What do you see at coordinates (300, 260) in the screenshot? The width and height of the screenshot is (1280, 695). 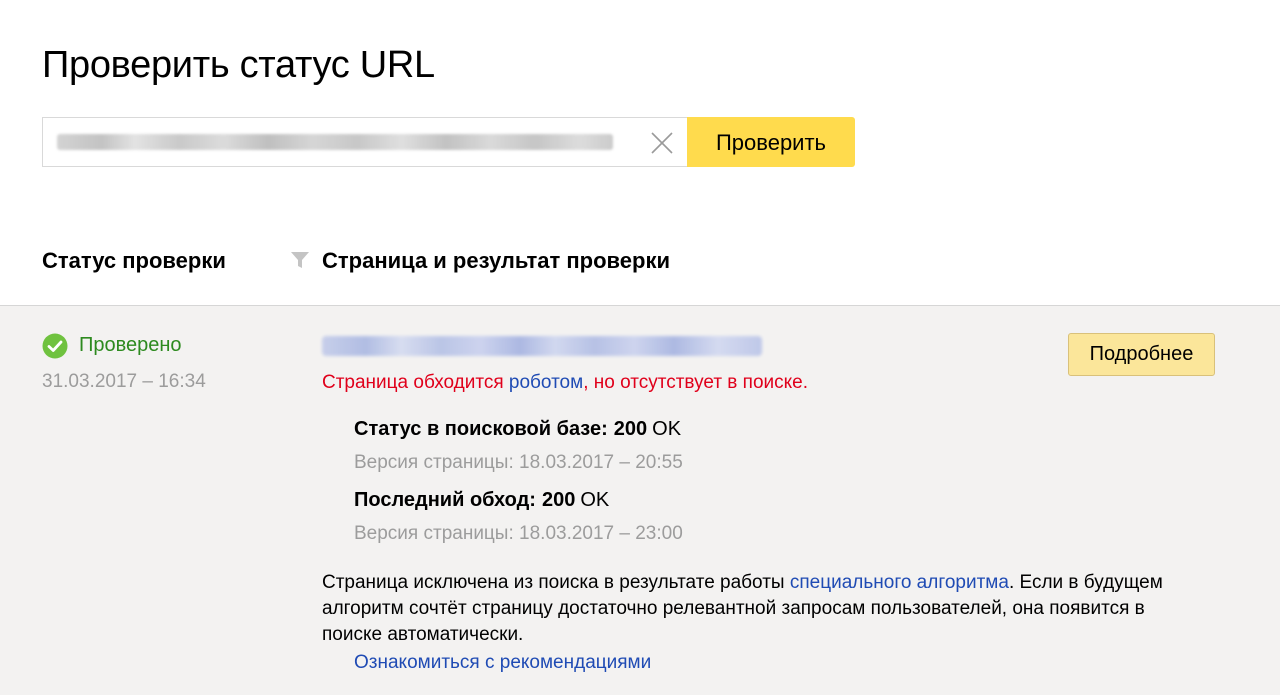 I see `filter-icon` at bounding box center [300, 260].